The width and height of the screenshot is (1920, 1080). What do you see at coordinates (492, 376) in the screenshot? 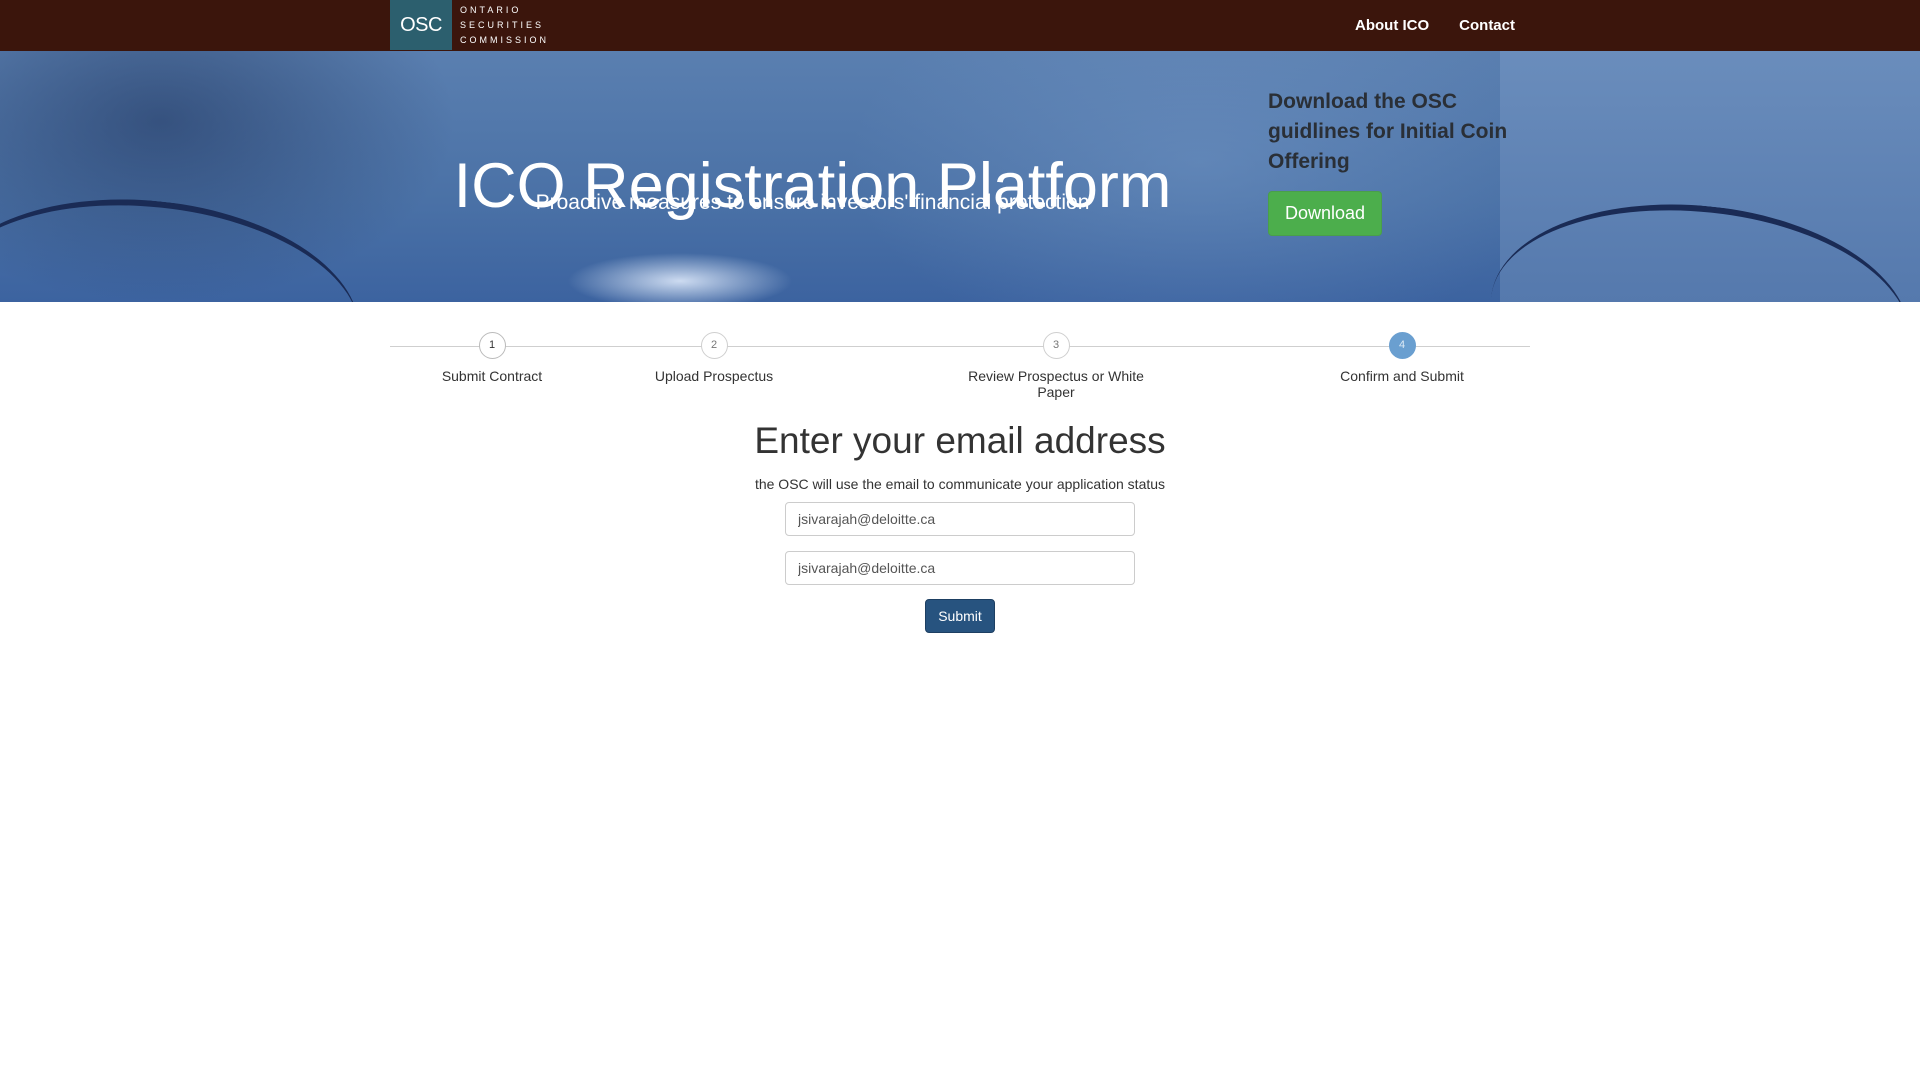
I see `step-label-1: Submit Contract` at bounding box center [492, 376].